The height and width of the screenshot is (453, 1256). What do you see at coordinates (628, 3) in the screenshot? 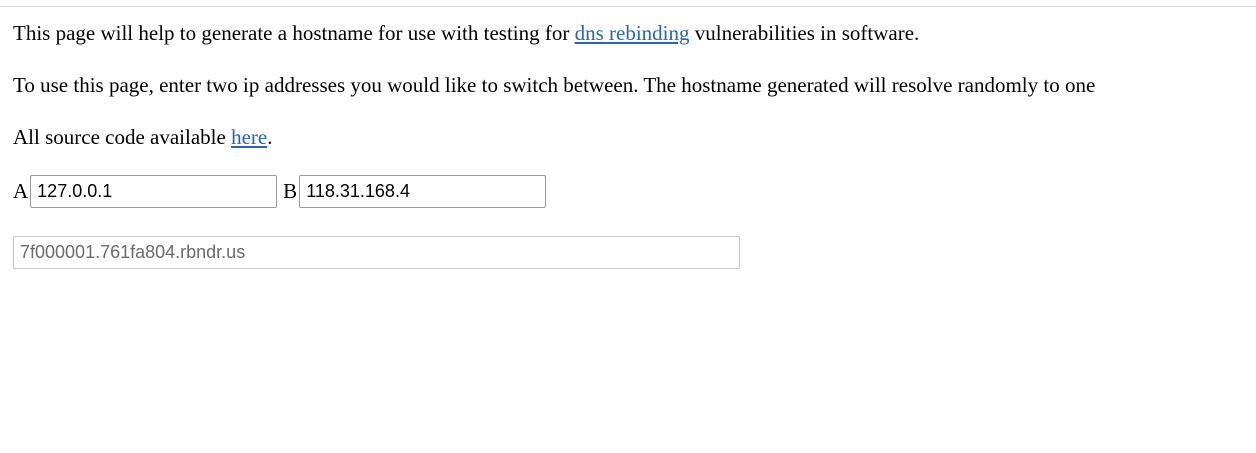
I see `browser-top-border` at bounding box center [628, 3].